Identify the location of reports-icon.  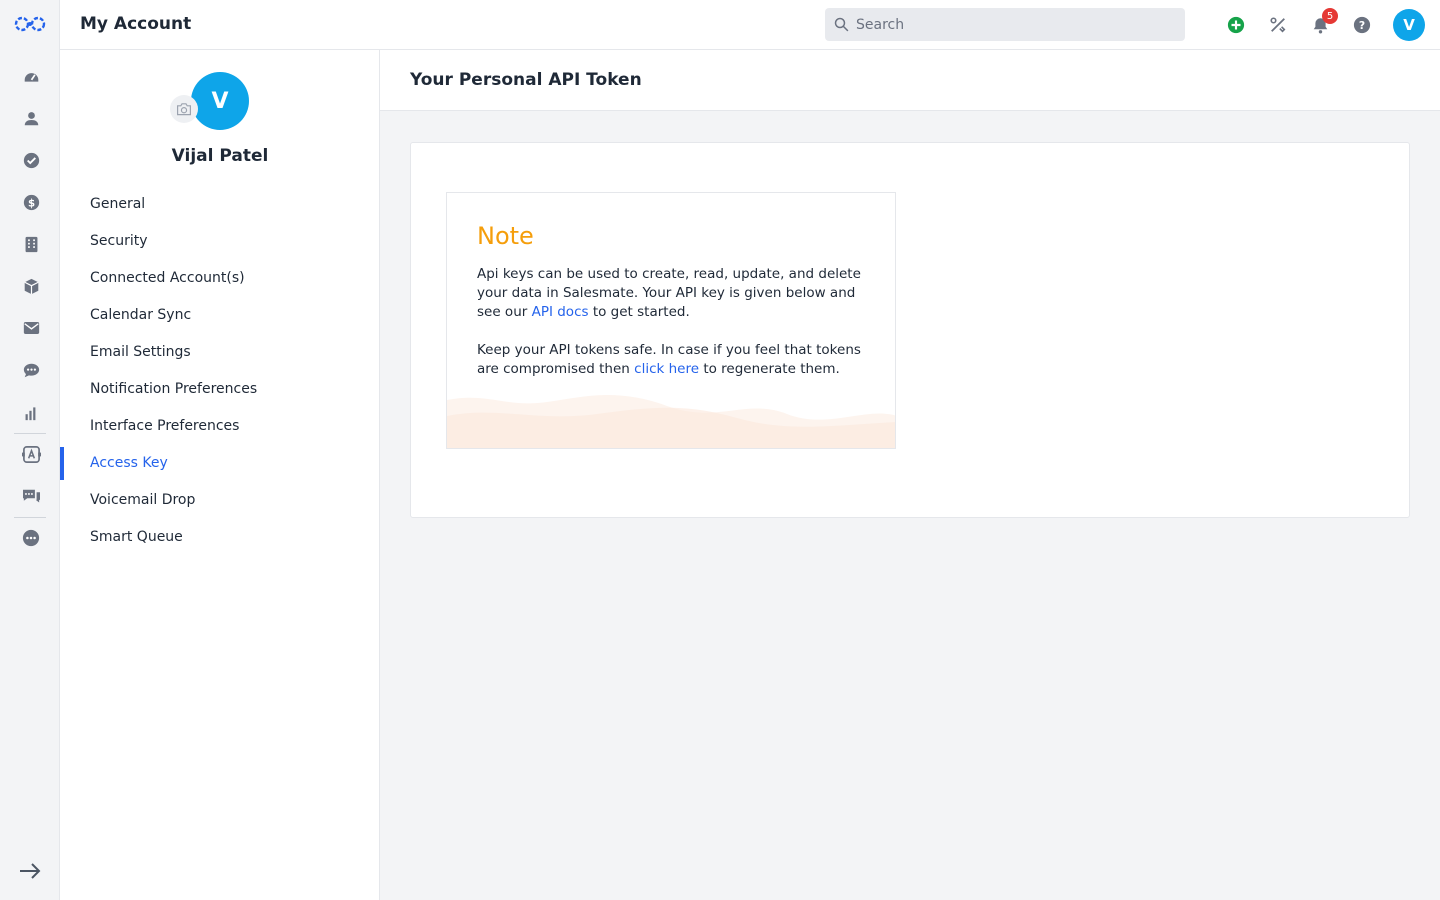
(31, 412).